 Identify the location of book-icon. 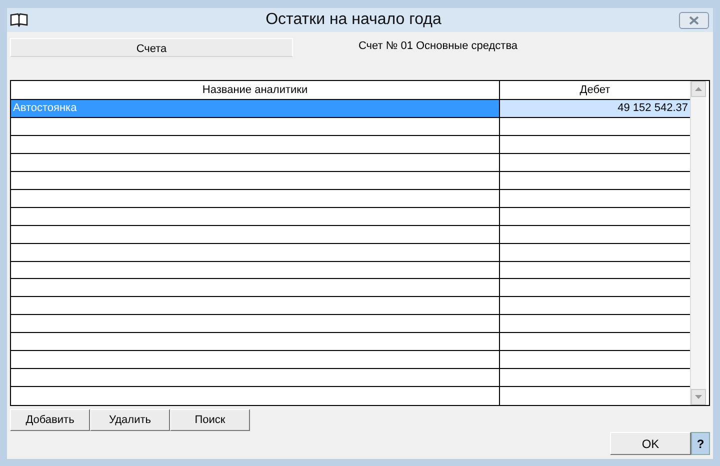
(19, 20).